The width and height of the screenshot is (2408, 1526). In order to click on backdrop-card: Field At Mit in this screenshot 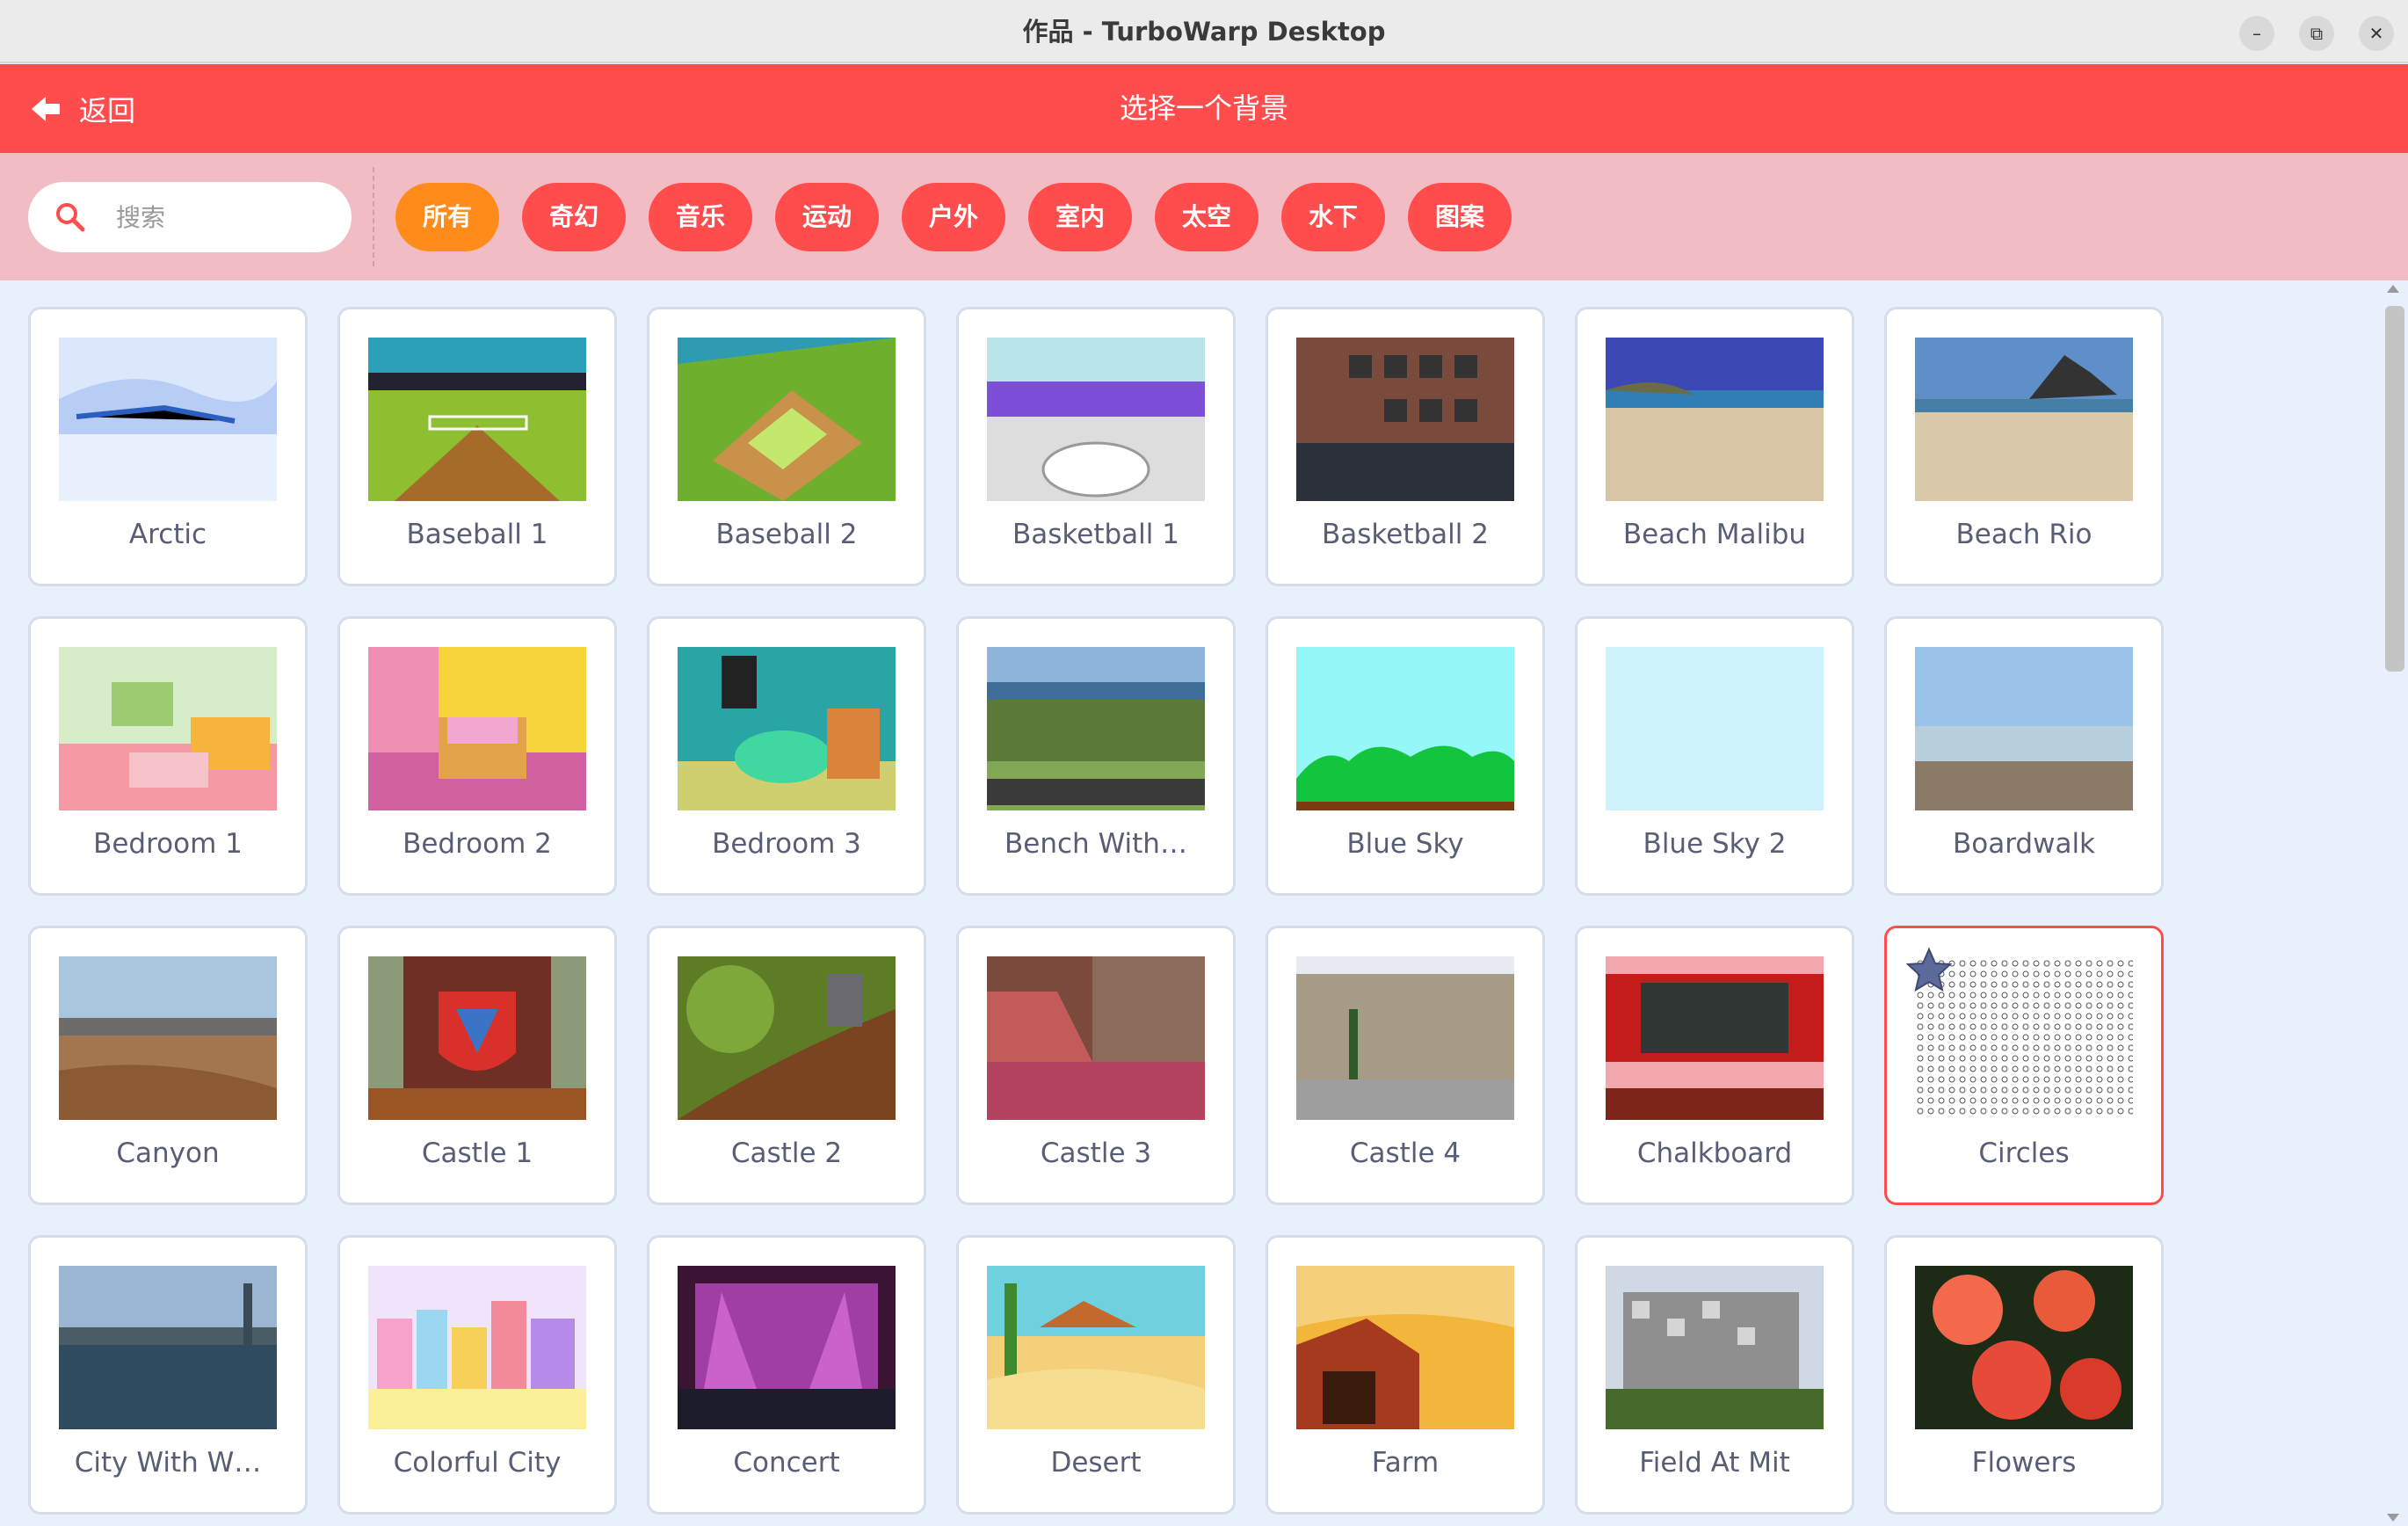, I will do `click(1714, 1375)`.